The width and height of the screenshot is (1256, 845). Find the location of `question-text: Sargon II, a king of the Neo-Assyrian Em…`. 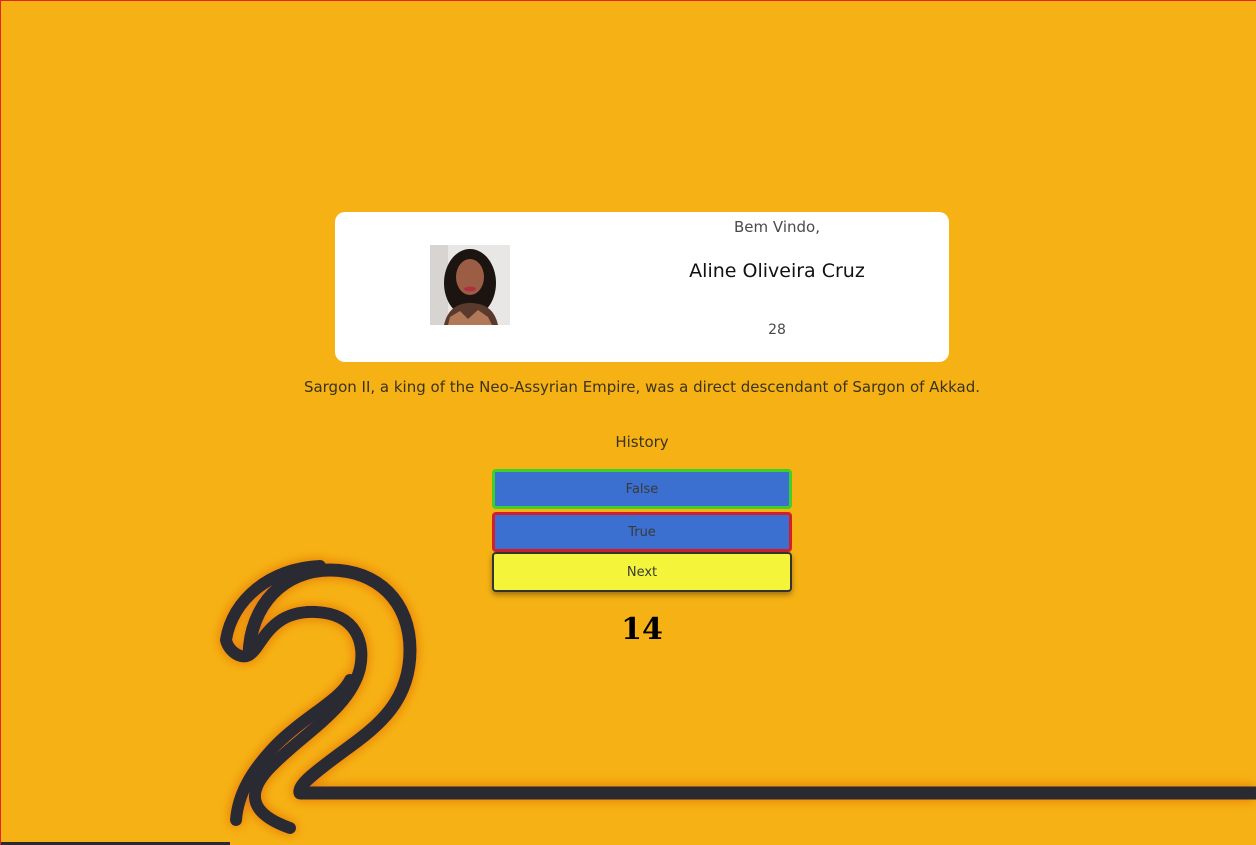

question-text: Sargon II, a king of the Neo-Assyrian Em… is located at coordinates (642, 387).